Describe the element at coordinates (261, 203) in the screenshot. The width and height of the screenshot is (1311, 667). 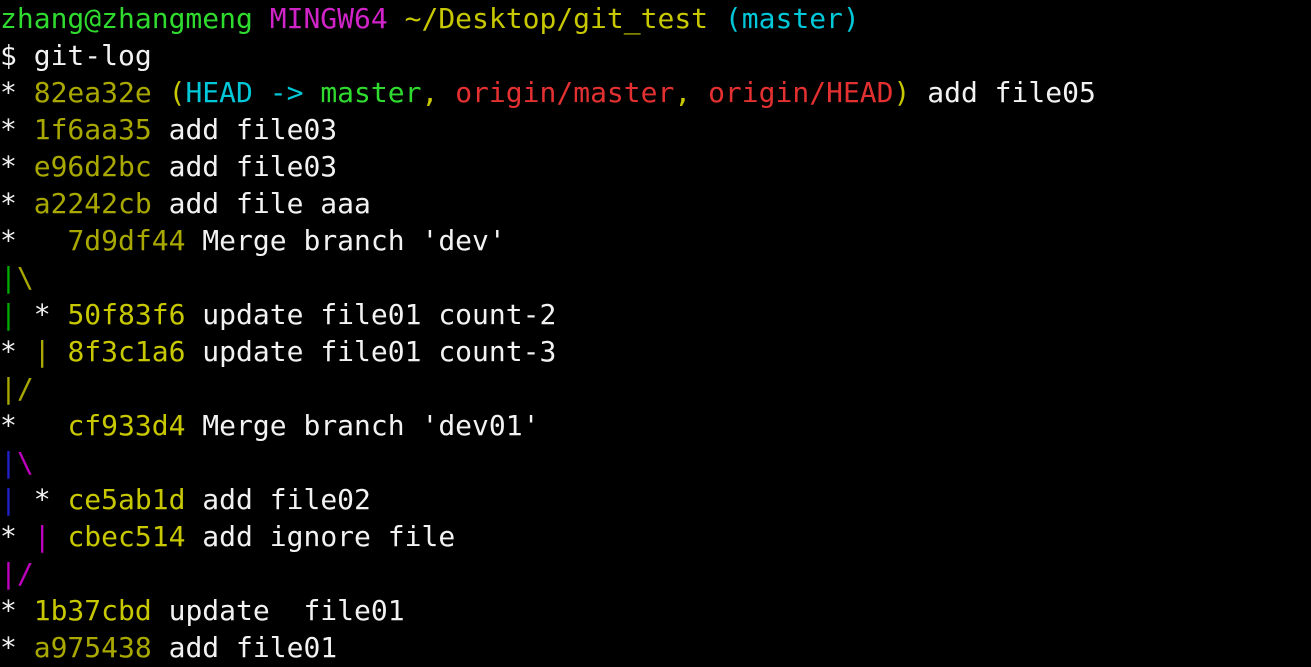
I see `commit-a2242cb-seg-2: add file aaa` at that location.